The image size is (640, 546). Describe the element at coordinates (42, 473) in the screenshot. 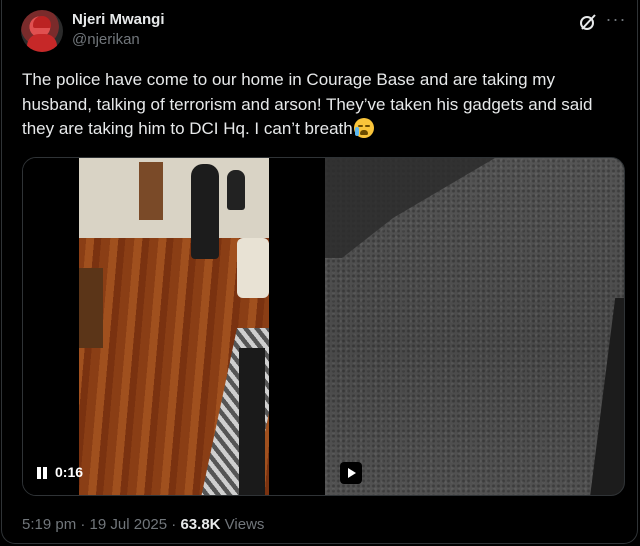

I see `pause-icon` at that location.